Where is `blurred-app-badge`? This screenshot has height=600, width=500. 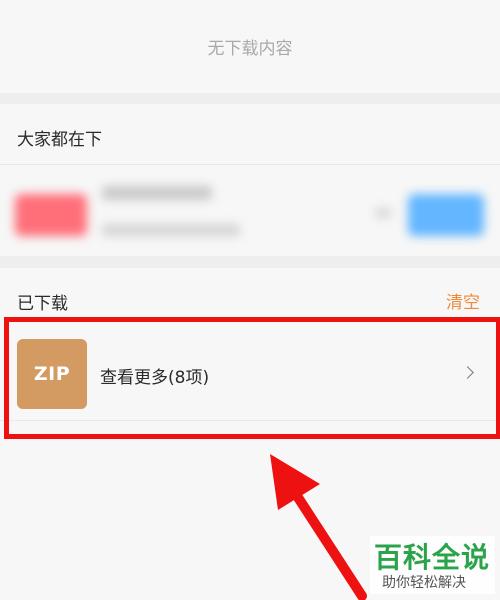 blurred-app-badge is located at coordinates (383, 213).